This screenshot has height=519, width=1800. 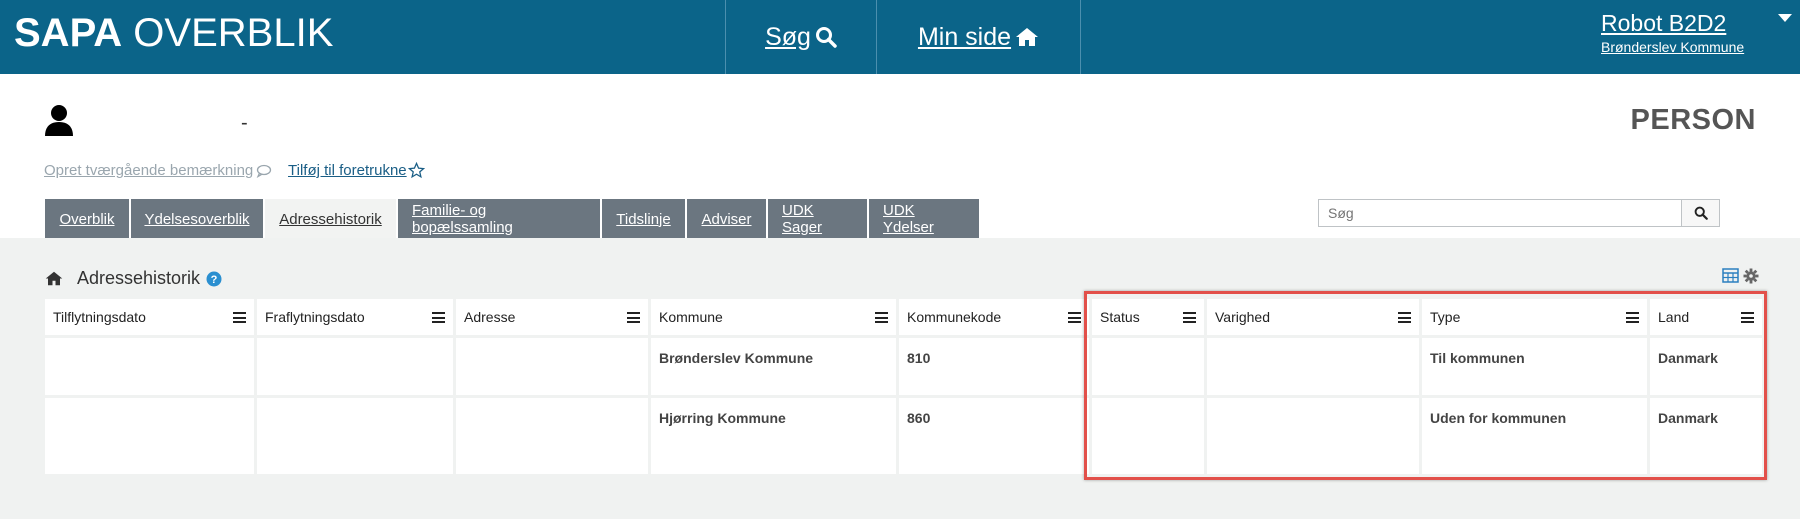 What do you see at coordinates (87, 219) in the screenshot?
I see `tab-overblik: Overblik` at bounding box center [87, 219].